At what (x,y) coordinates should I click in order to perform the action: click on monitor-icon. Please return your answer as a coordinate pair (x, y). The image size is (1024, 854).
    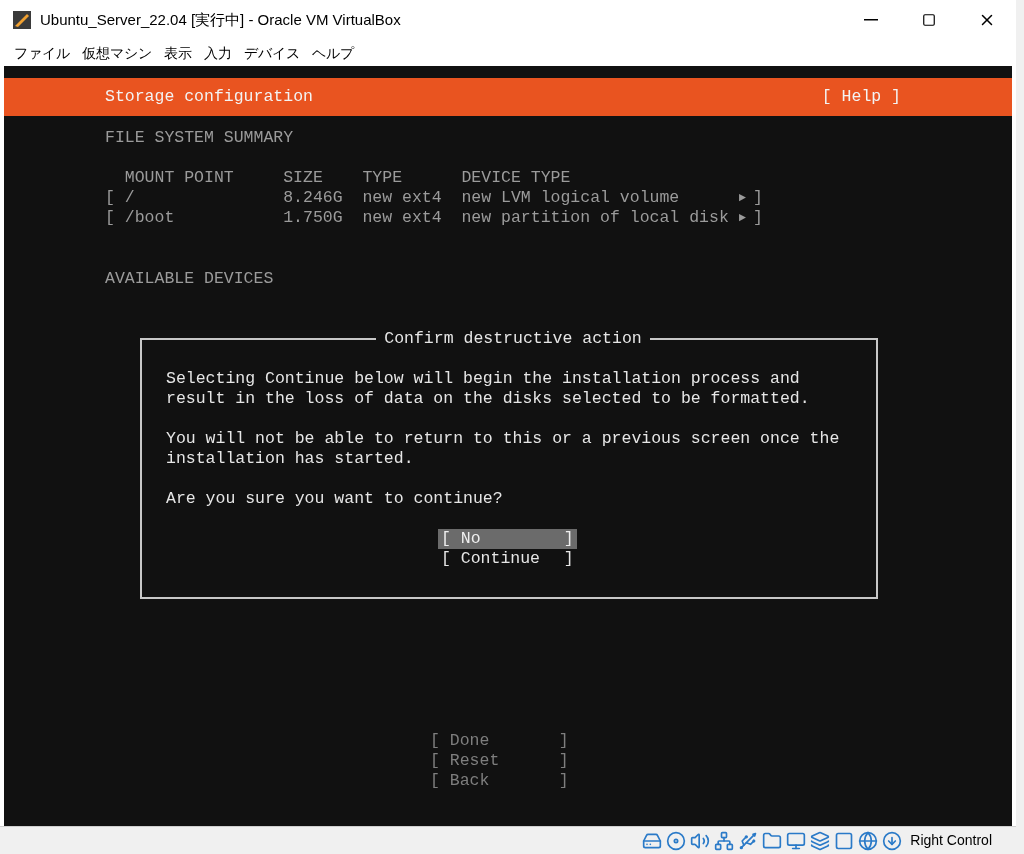
    Looking at the image, I should click on (796, 840).